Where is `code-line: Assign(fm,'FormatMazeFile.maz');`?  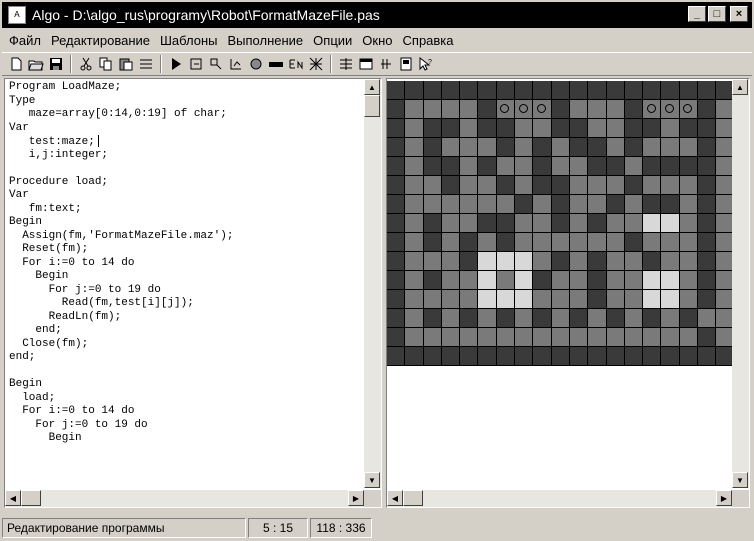 code-line: Assign(fm,'FormatMazeFile.maz'); is located at coordinates (185, 237).